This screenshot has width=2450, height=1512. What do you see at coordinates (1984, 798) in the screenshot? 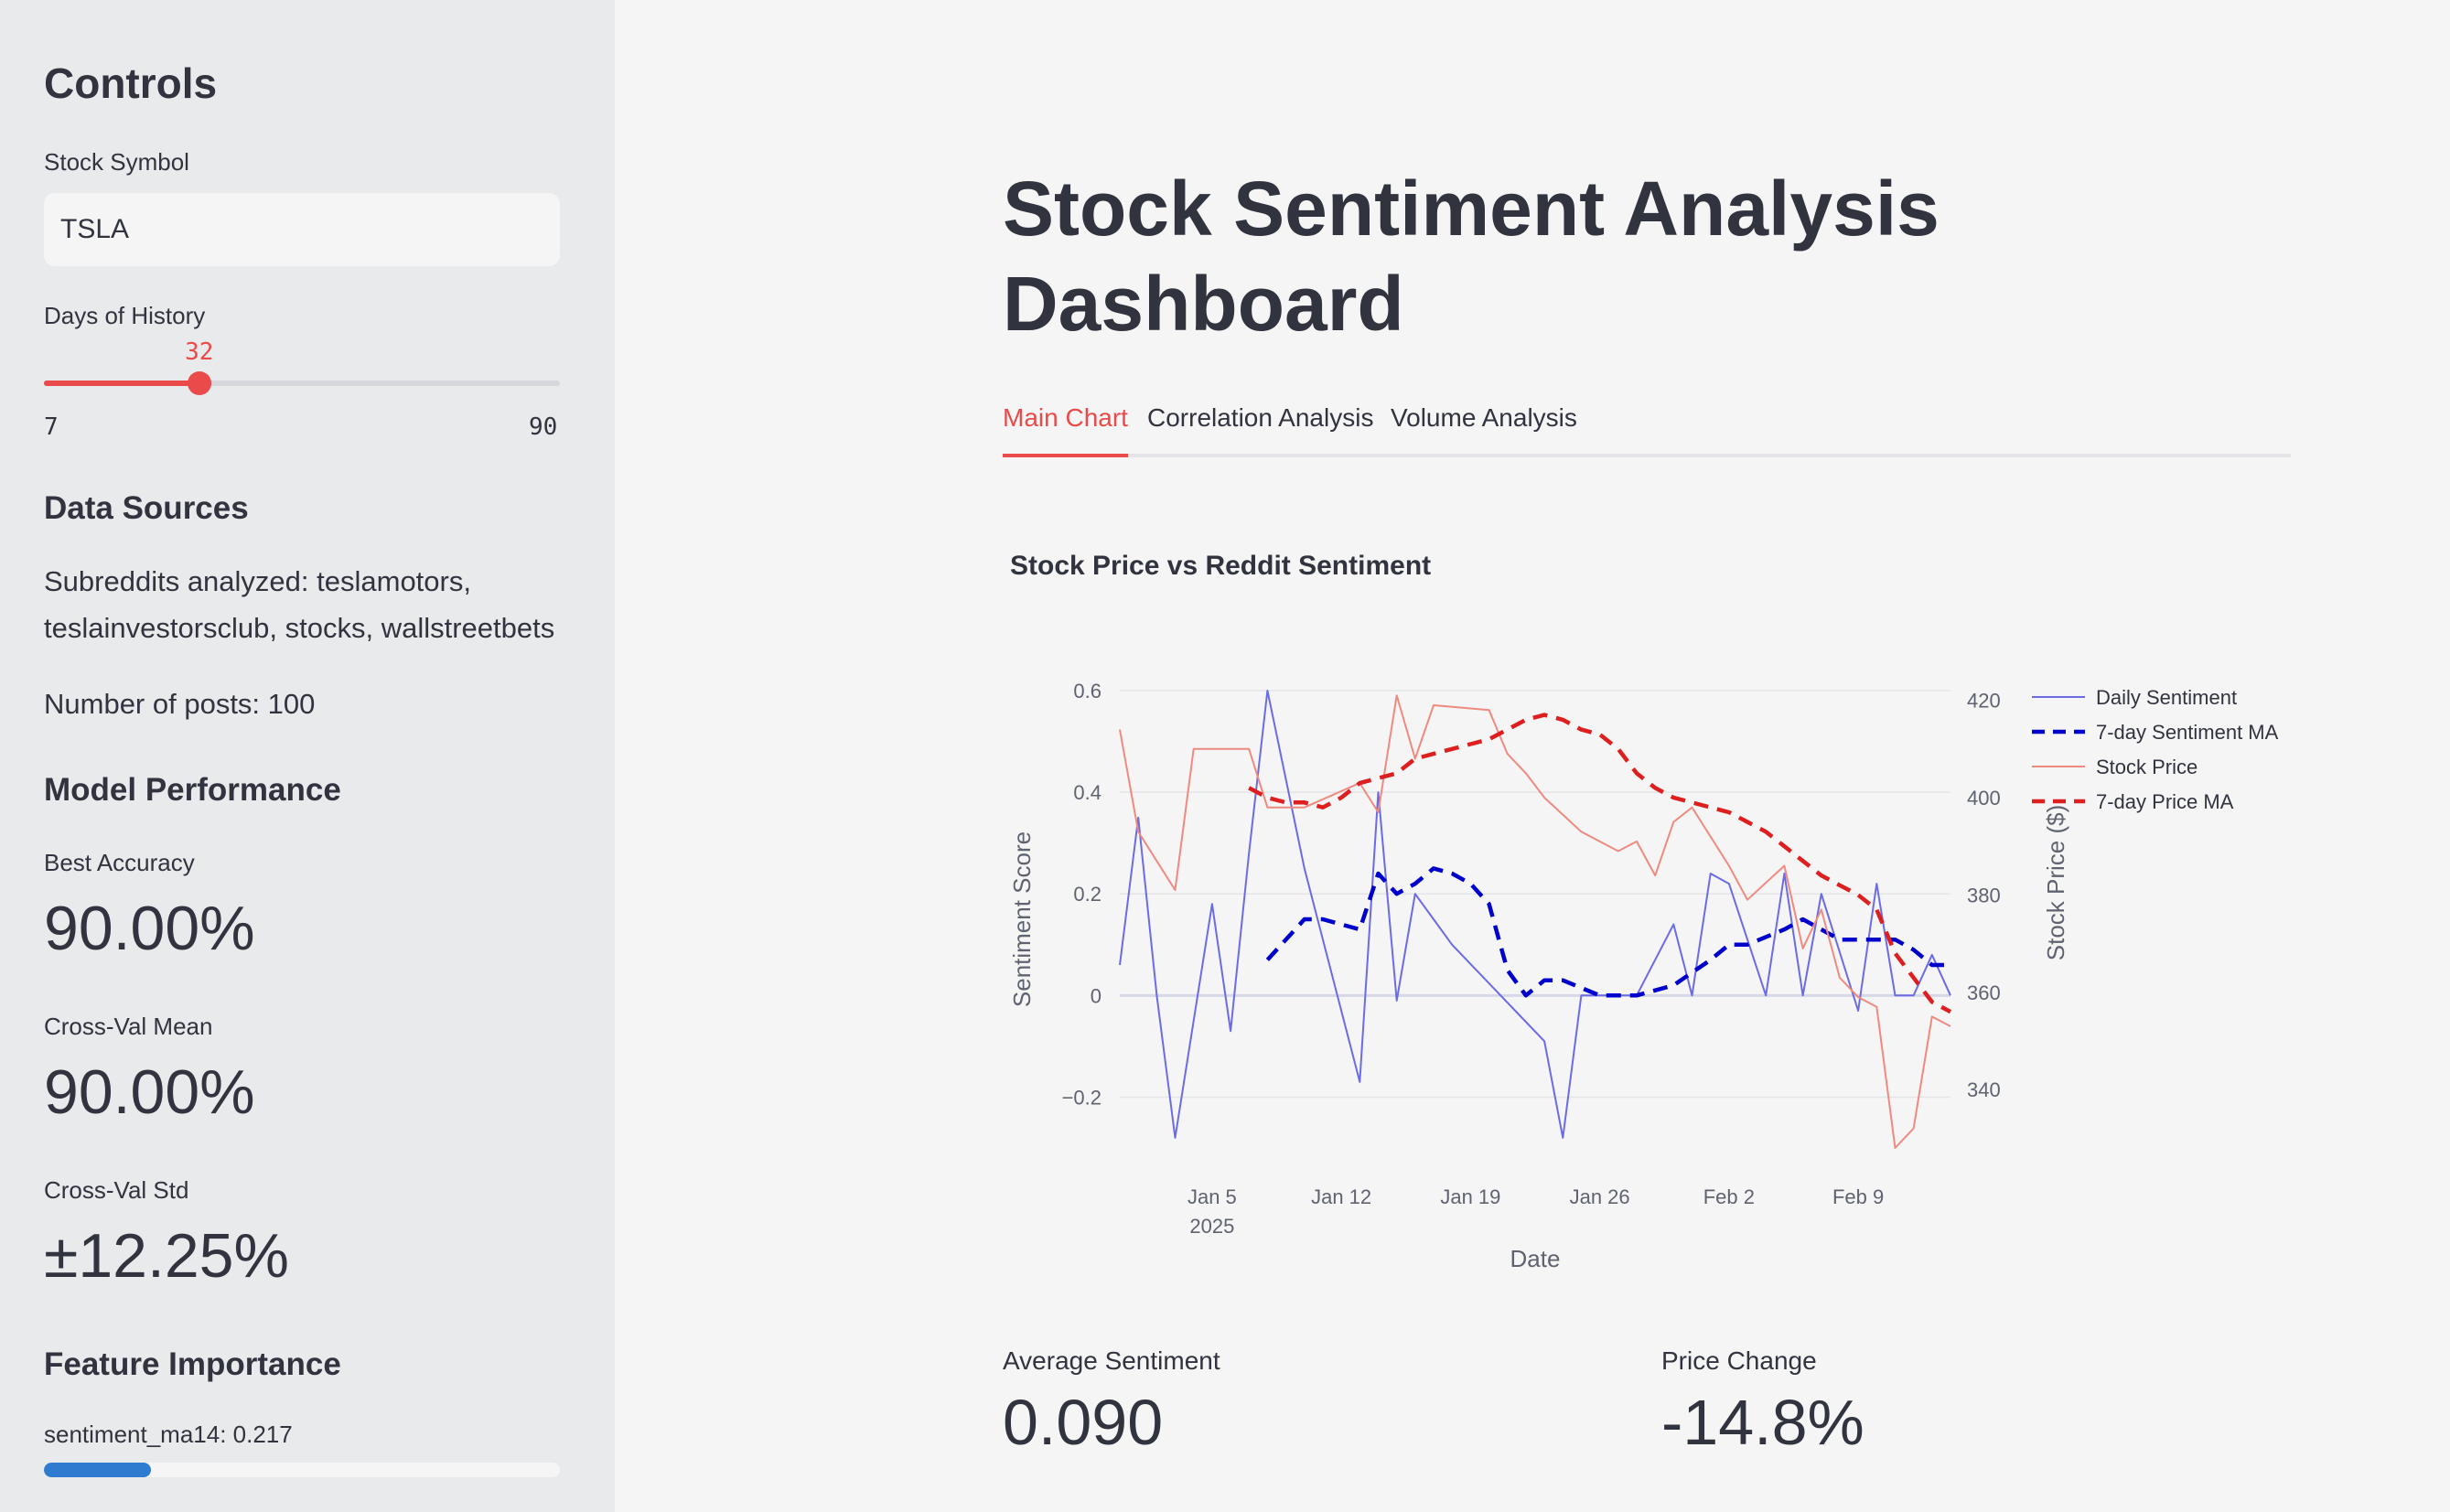
I see `y2-tick-label: 400` at bounding box center [1984, 798].